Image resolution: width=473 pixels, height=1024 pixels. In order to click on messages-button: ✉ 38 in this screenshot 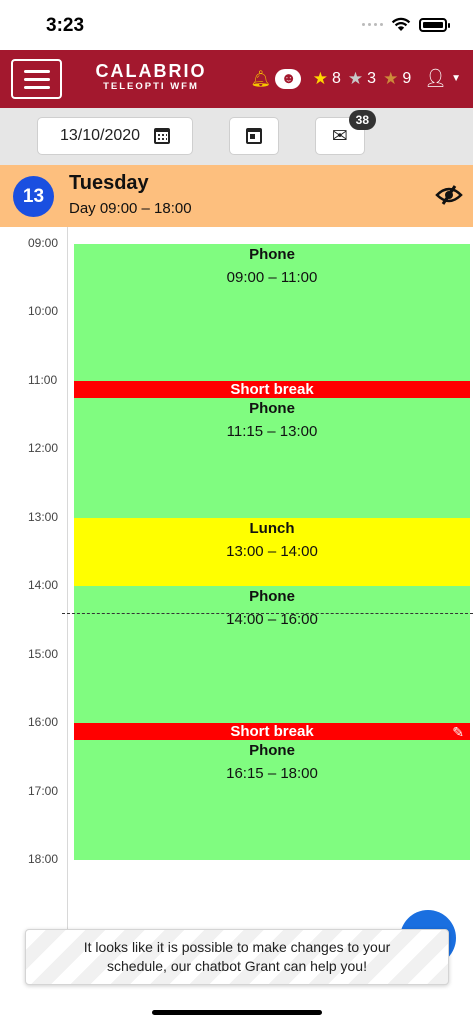, I will do `click(345, 132)`.